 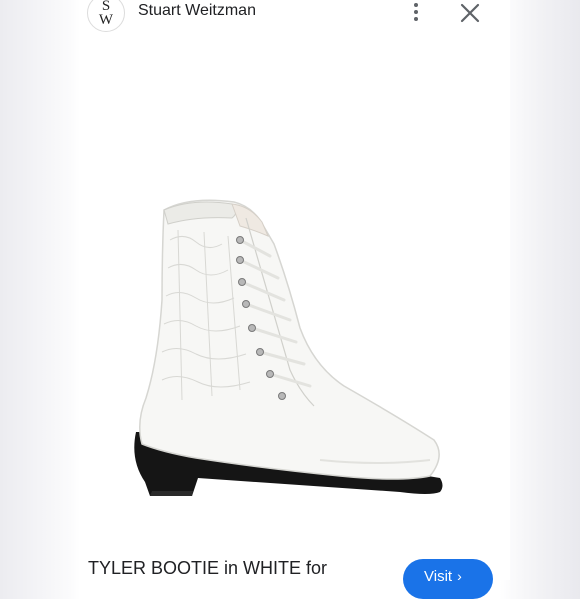 I want to click on heel-edge, so click(x=171, y=493).